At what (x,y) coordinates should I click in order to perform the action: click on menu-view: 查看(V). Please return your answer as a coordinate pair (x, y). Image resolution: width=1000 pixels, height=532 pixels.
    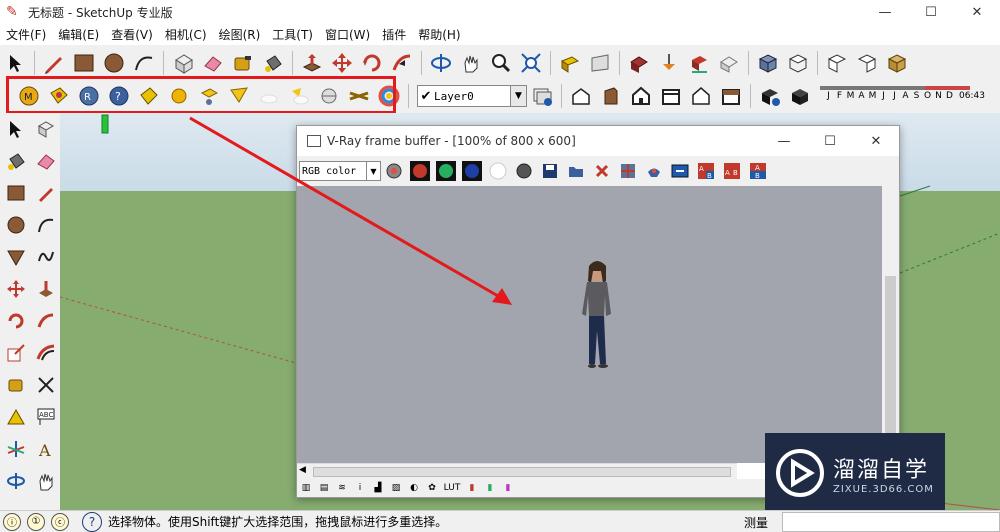
    Looking at the image, I should click on (132, 34).